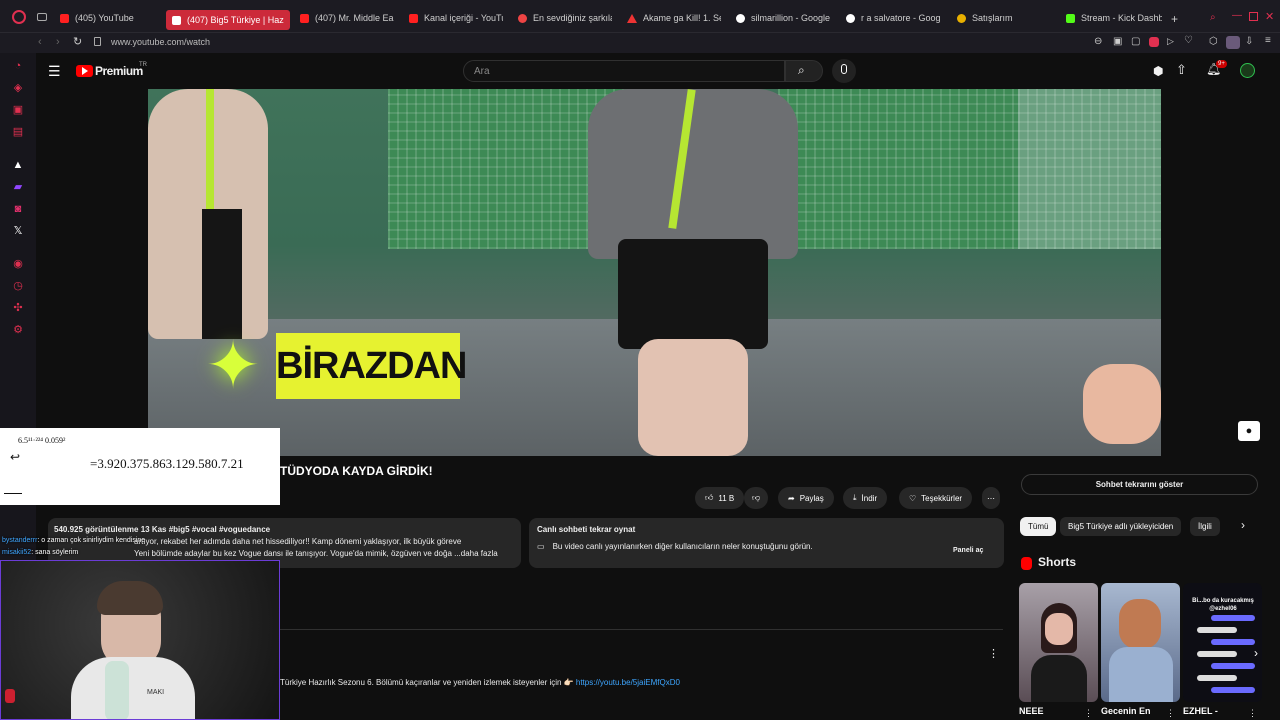  I want to click on short-title: Gecenin En, so click(1126, 711).